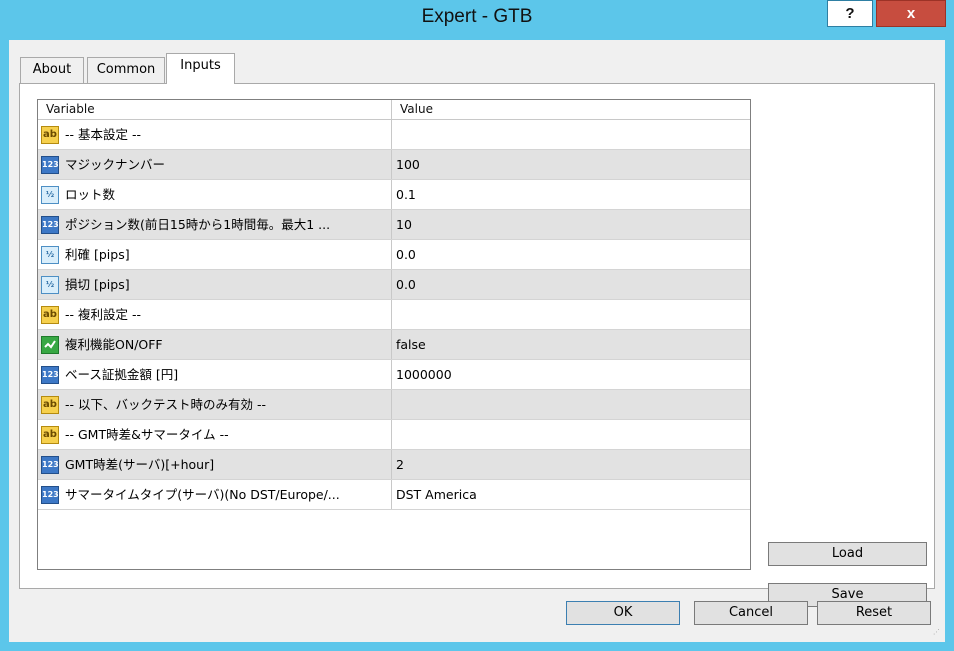 The width and height of the screenshot is (954, 651). Describe the element at coordinates (103, 134) in the screenshot. I see `variable-name: -- 基本設定 --` at that location.